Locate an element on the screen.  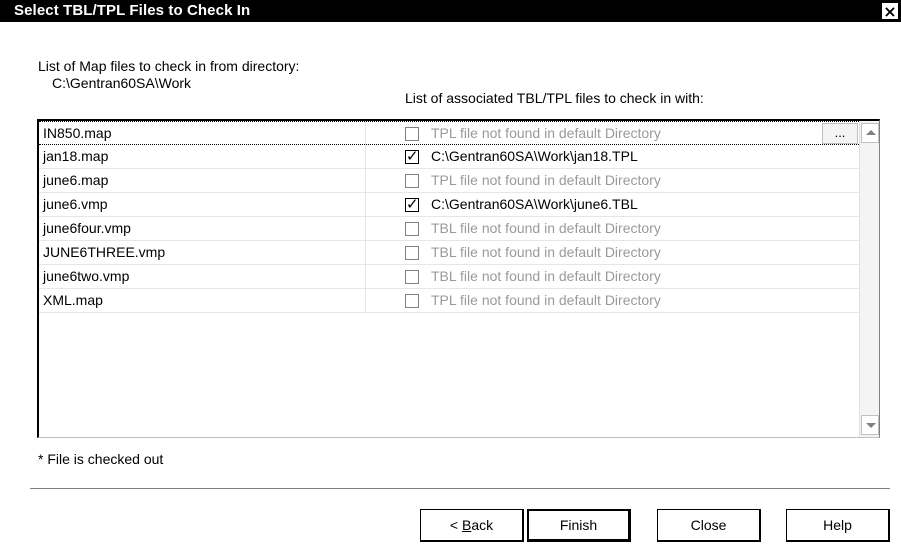
window-title: Select TBL/TPL Files to Check In is located at coordinates (132, 10).